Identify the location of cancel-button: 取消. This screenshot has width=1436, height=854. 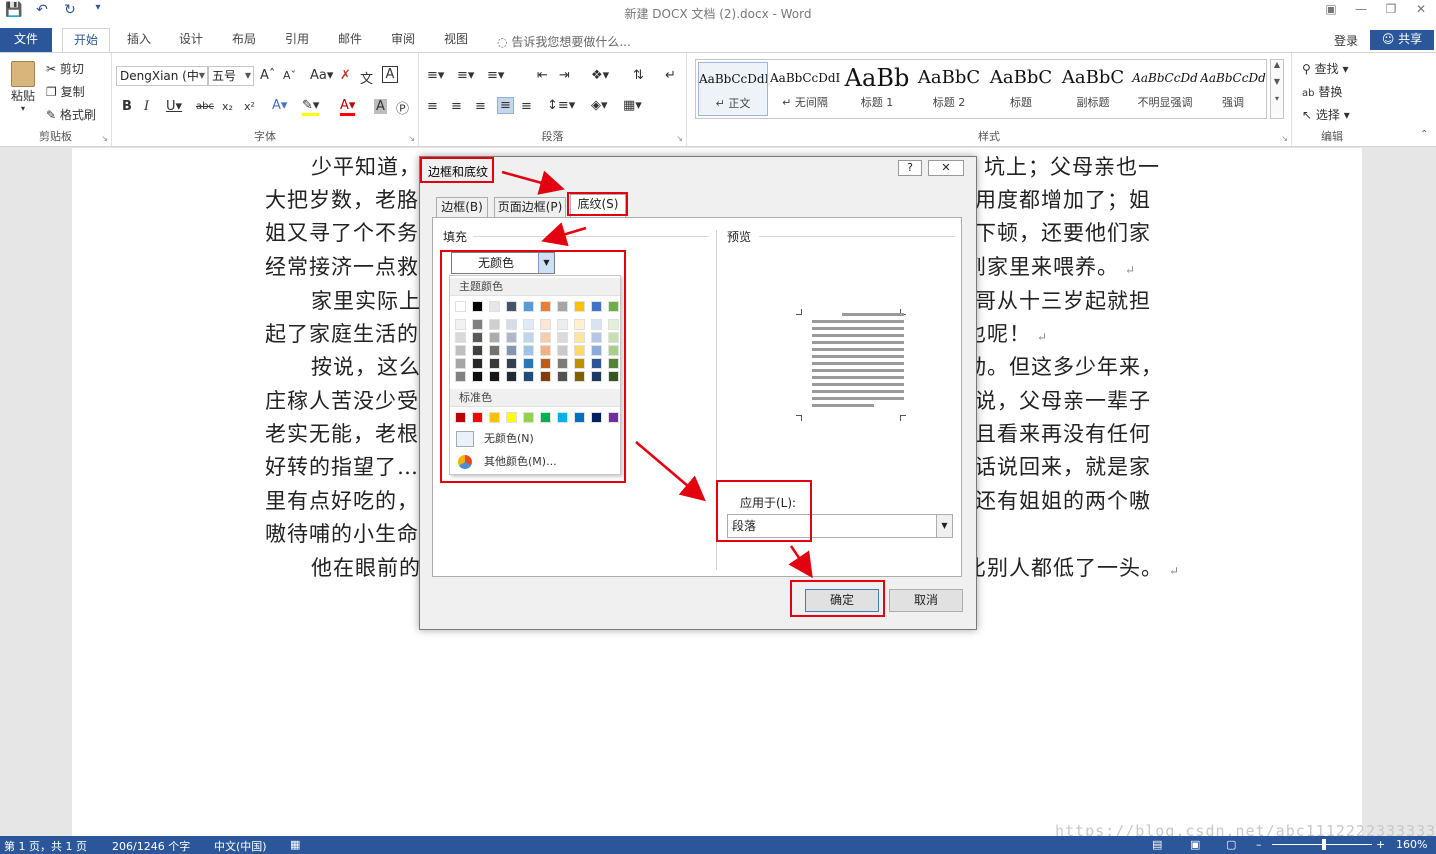
(926, 600).